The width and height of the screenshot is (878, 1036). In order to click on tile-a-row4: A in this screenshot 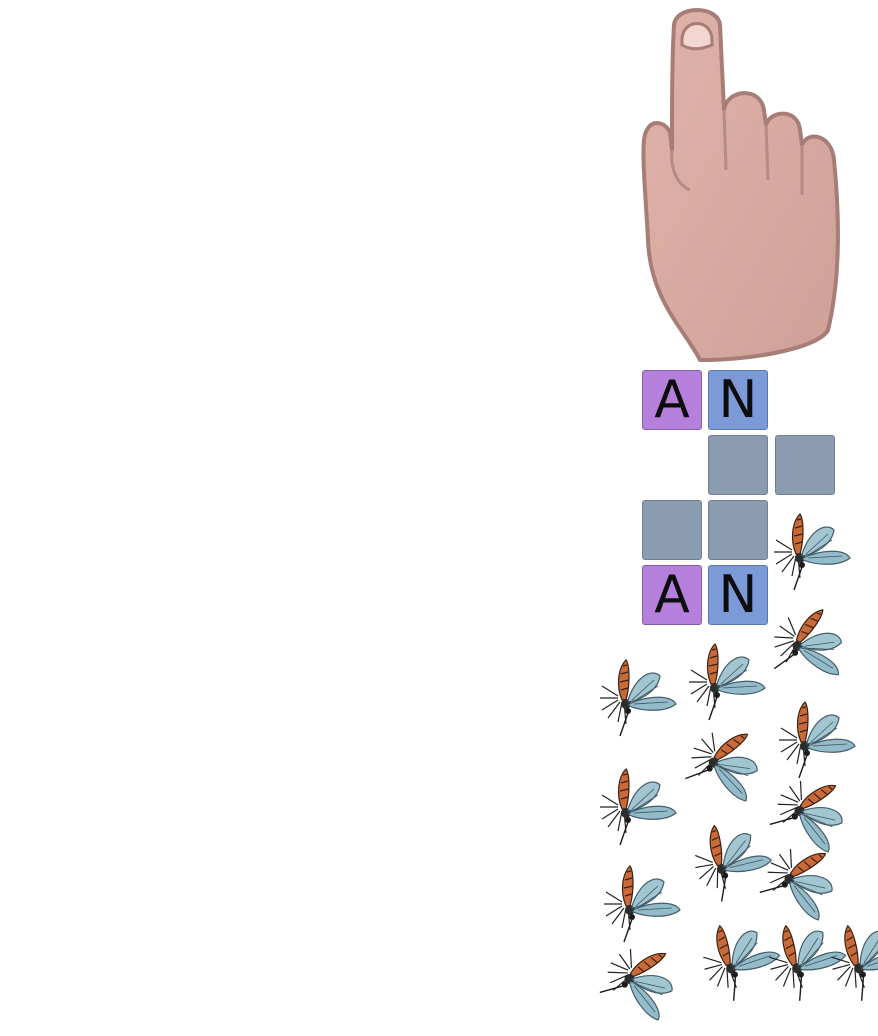, I will do `click(672, 595)`.